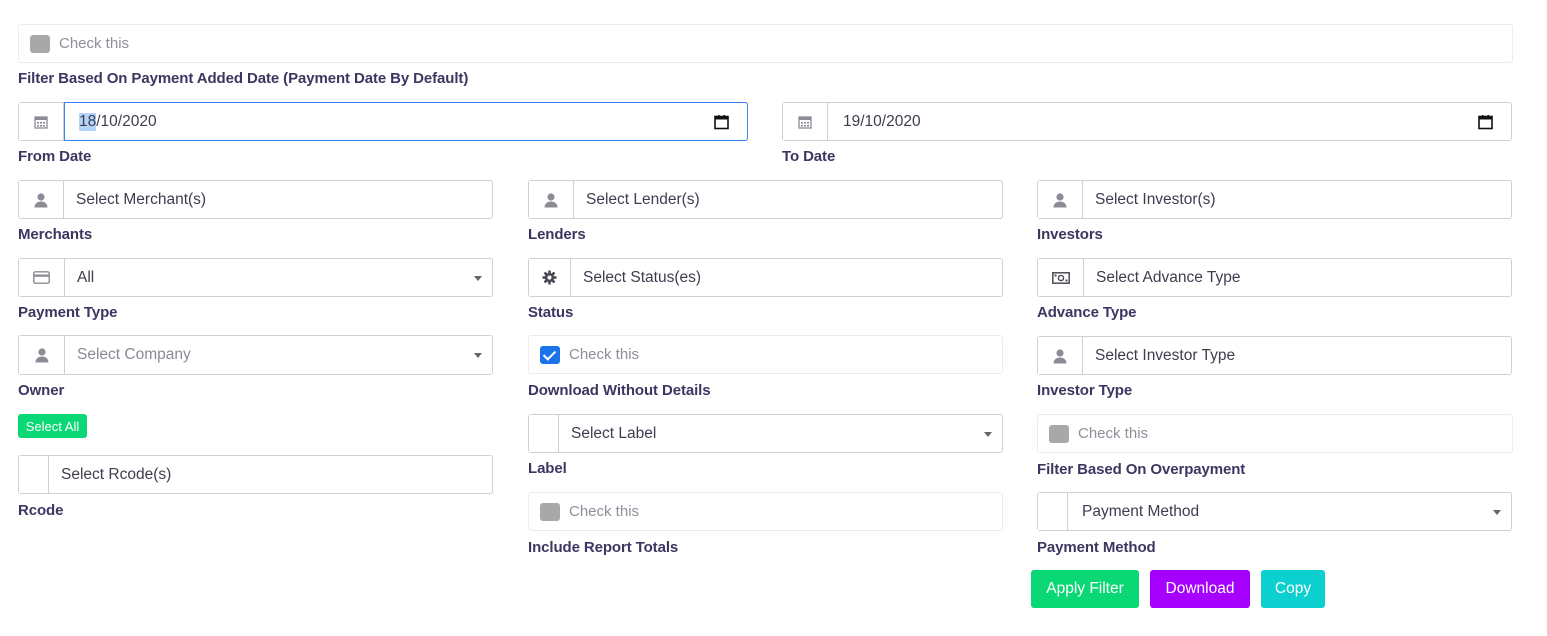 The width and height of the screenshot is (1547, 636). What do you see at coordinates (1289, 511) in the screenshot?
I see `payment-method-field: Payment Method` at bounding box center [1289, 511].